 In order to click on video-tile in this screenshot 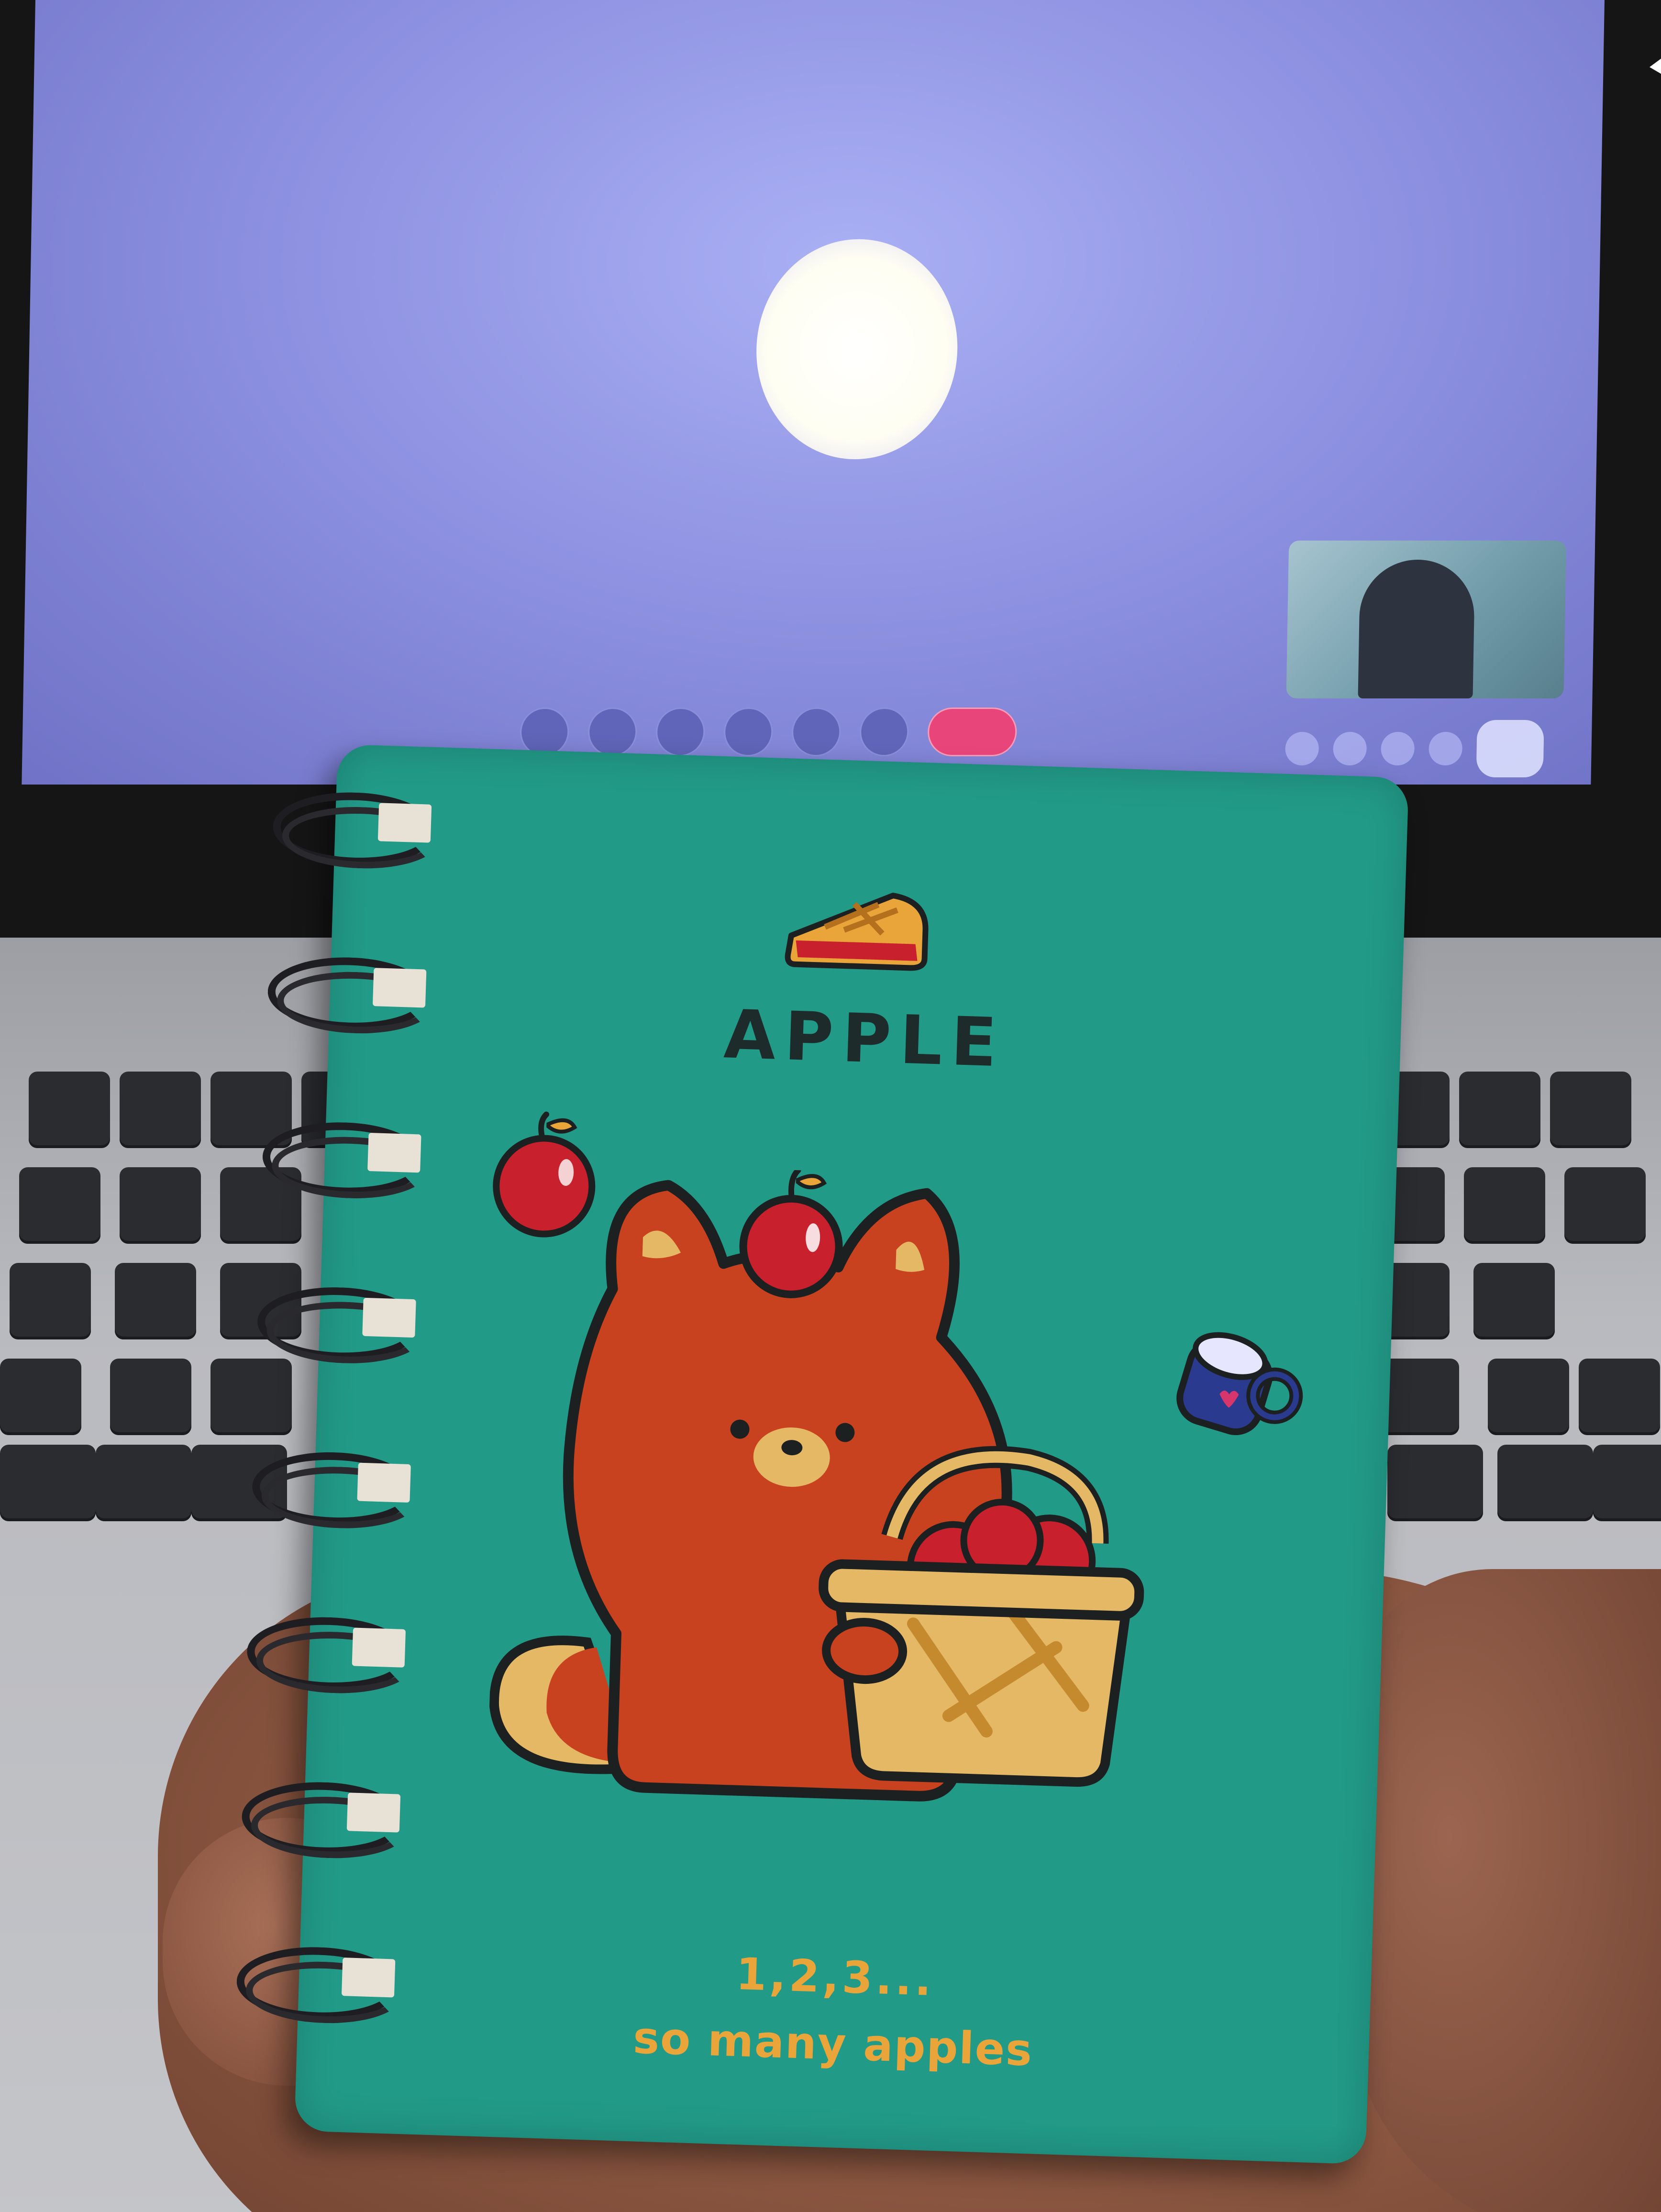, I will do `click(1427, 619)`.